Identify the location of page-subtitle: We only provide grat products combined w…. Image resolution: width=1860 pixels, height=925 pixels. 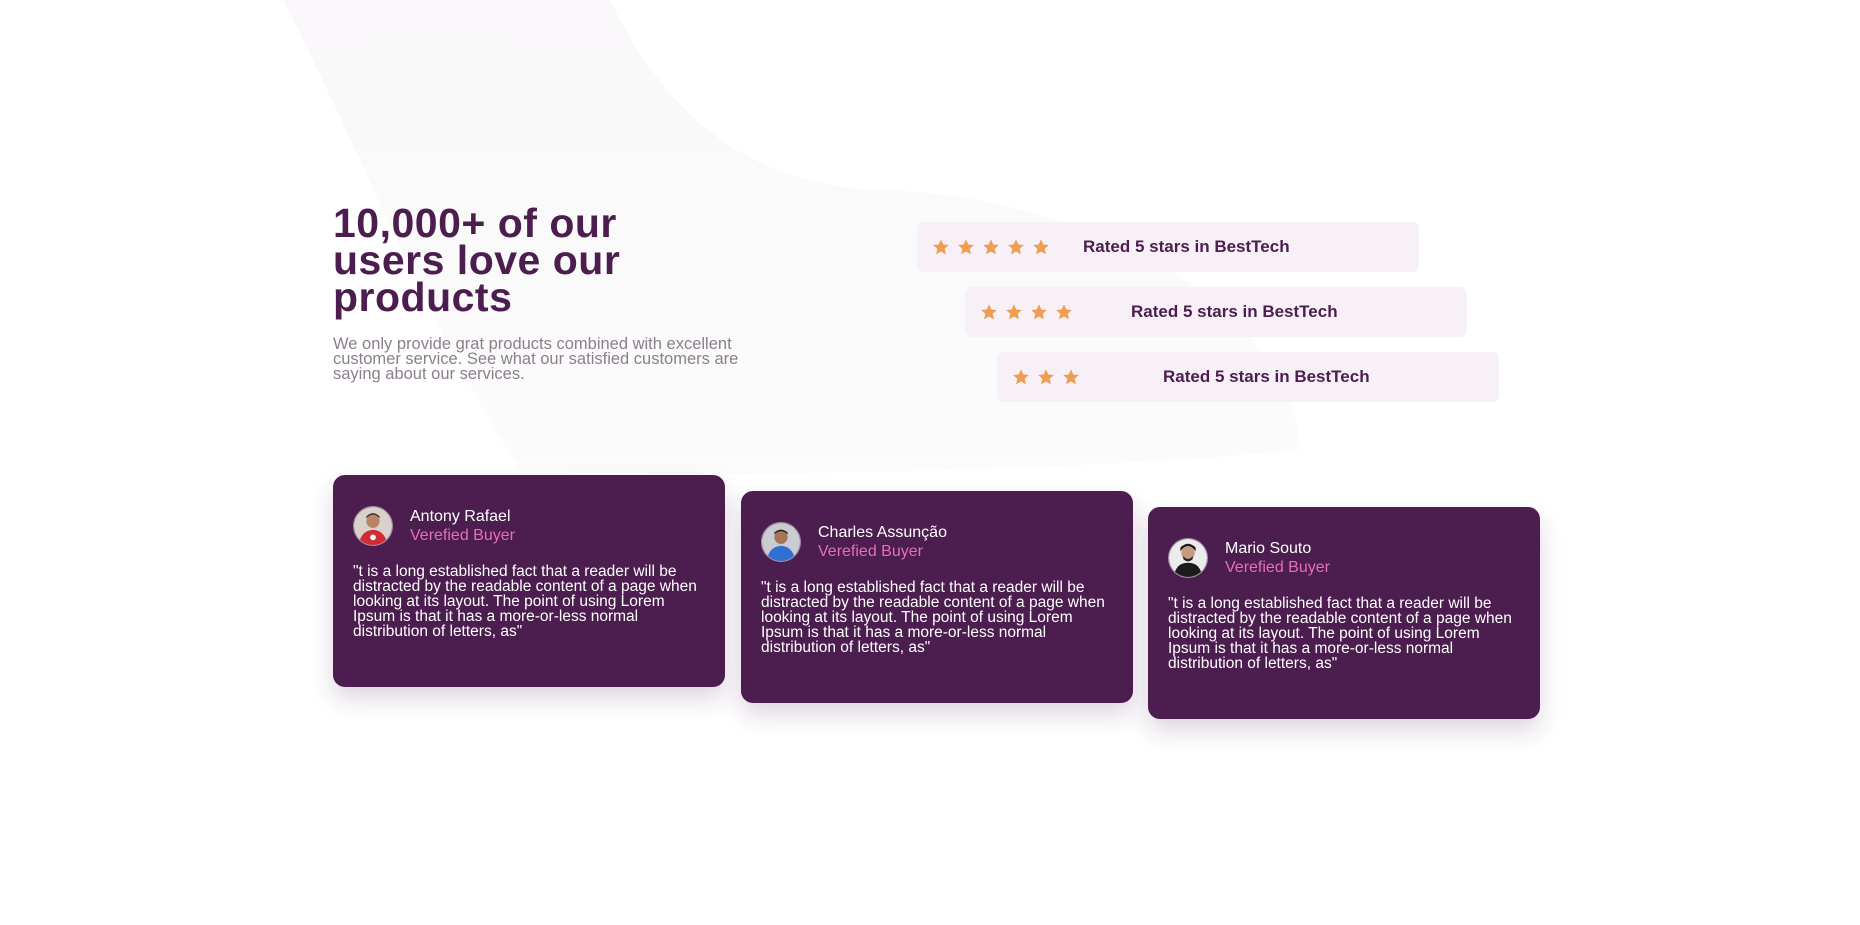
(536, 359).